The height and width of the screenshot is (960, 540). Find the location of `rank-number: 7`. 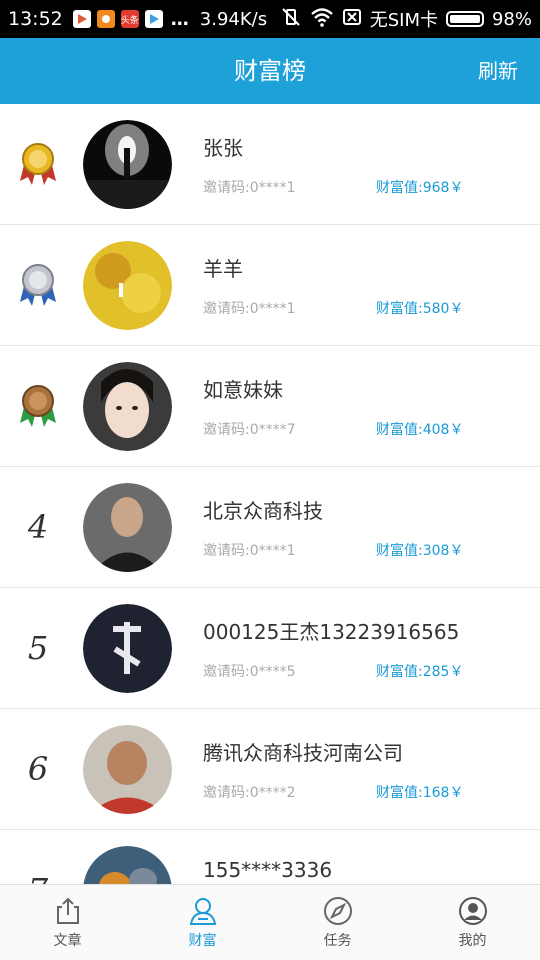

rank-number: 7 is located at coordinates (38, 877).